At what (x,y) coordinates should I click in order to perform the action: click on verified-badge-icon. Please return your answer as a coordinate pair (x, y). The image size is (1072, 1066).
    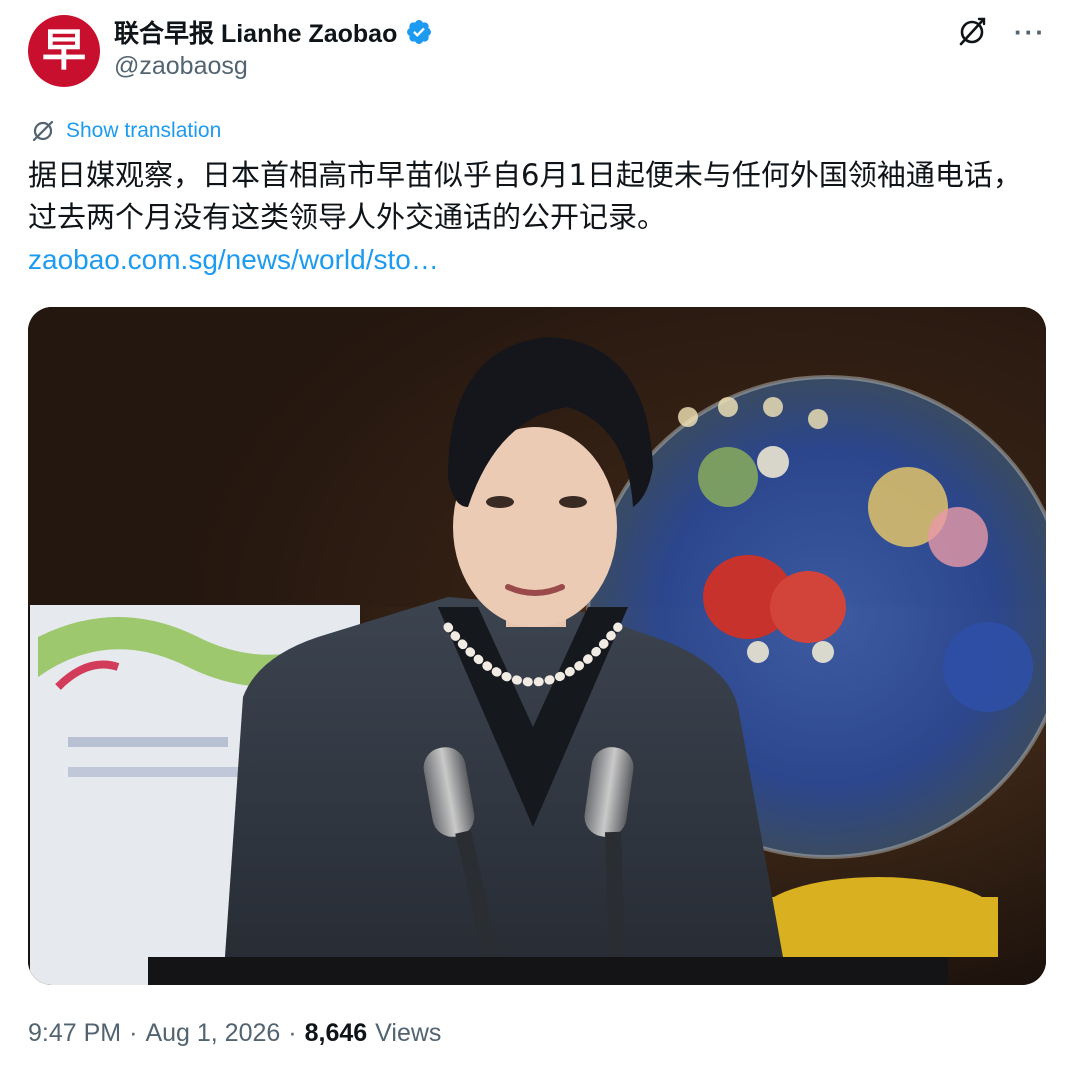
    Looking at the image, I should click on (419, 32).